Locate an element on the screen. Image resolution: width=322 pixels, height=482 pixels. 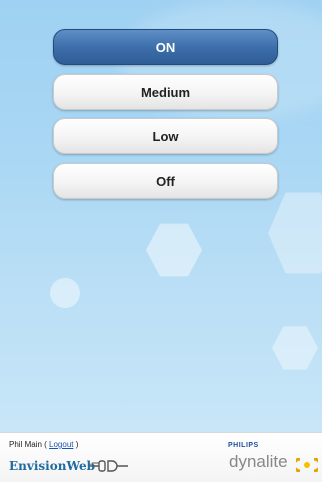
user-name: Phil Main is located at coordinates (25, 444).